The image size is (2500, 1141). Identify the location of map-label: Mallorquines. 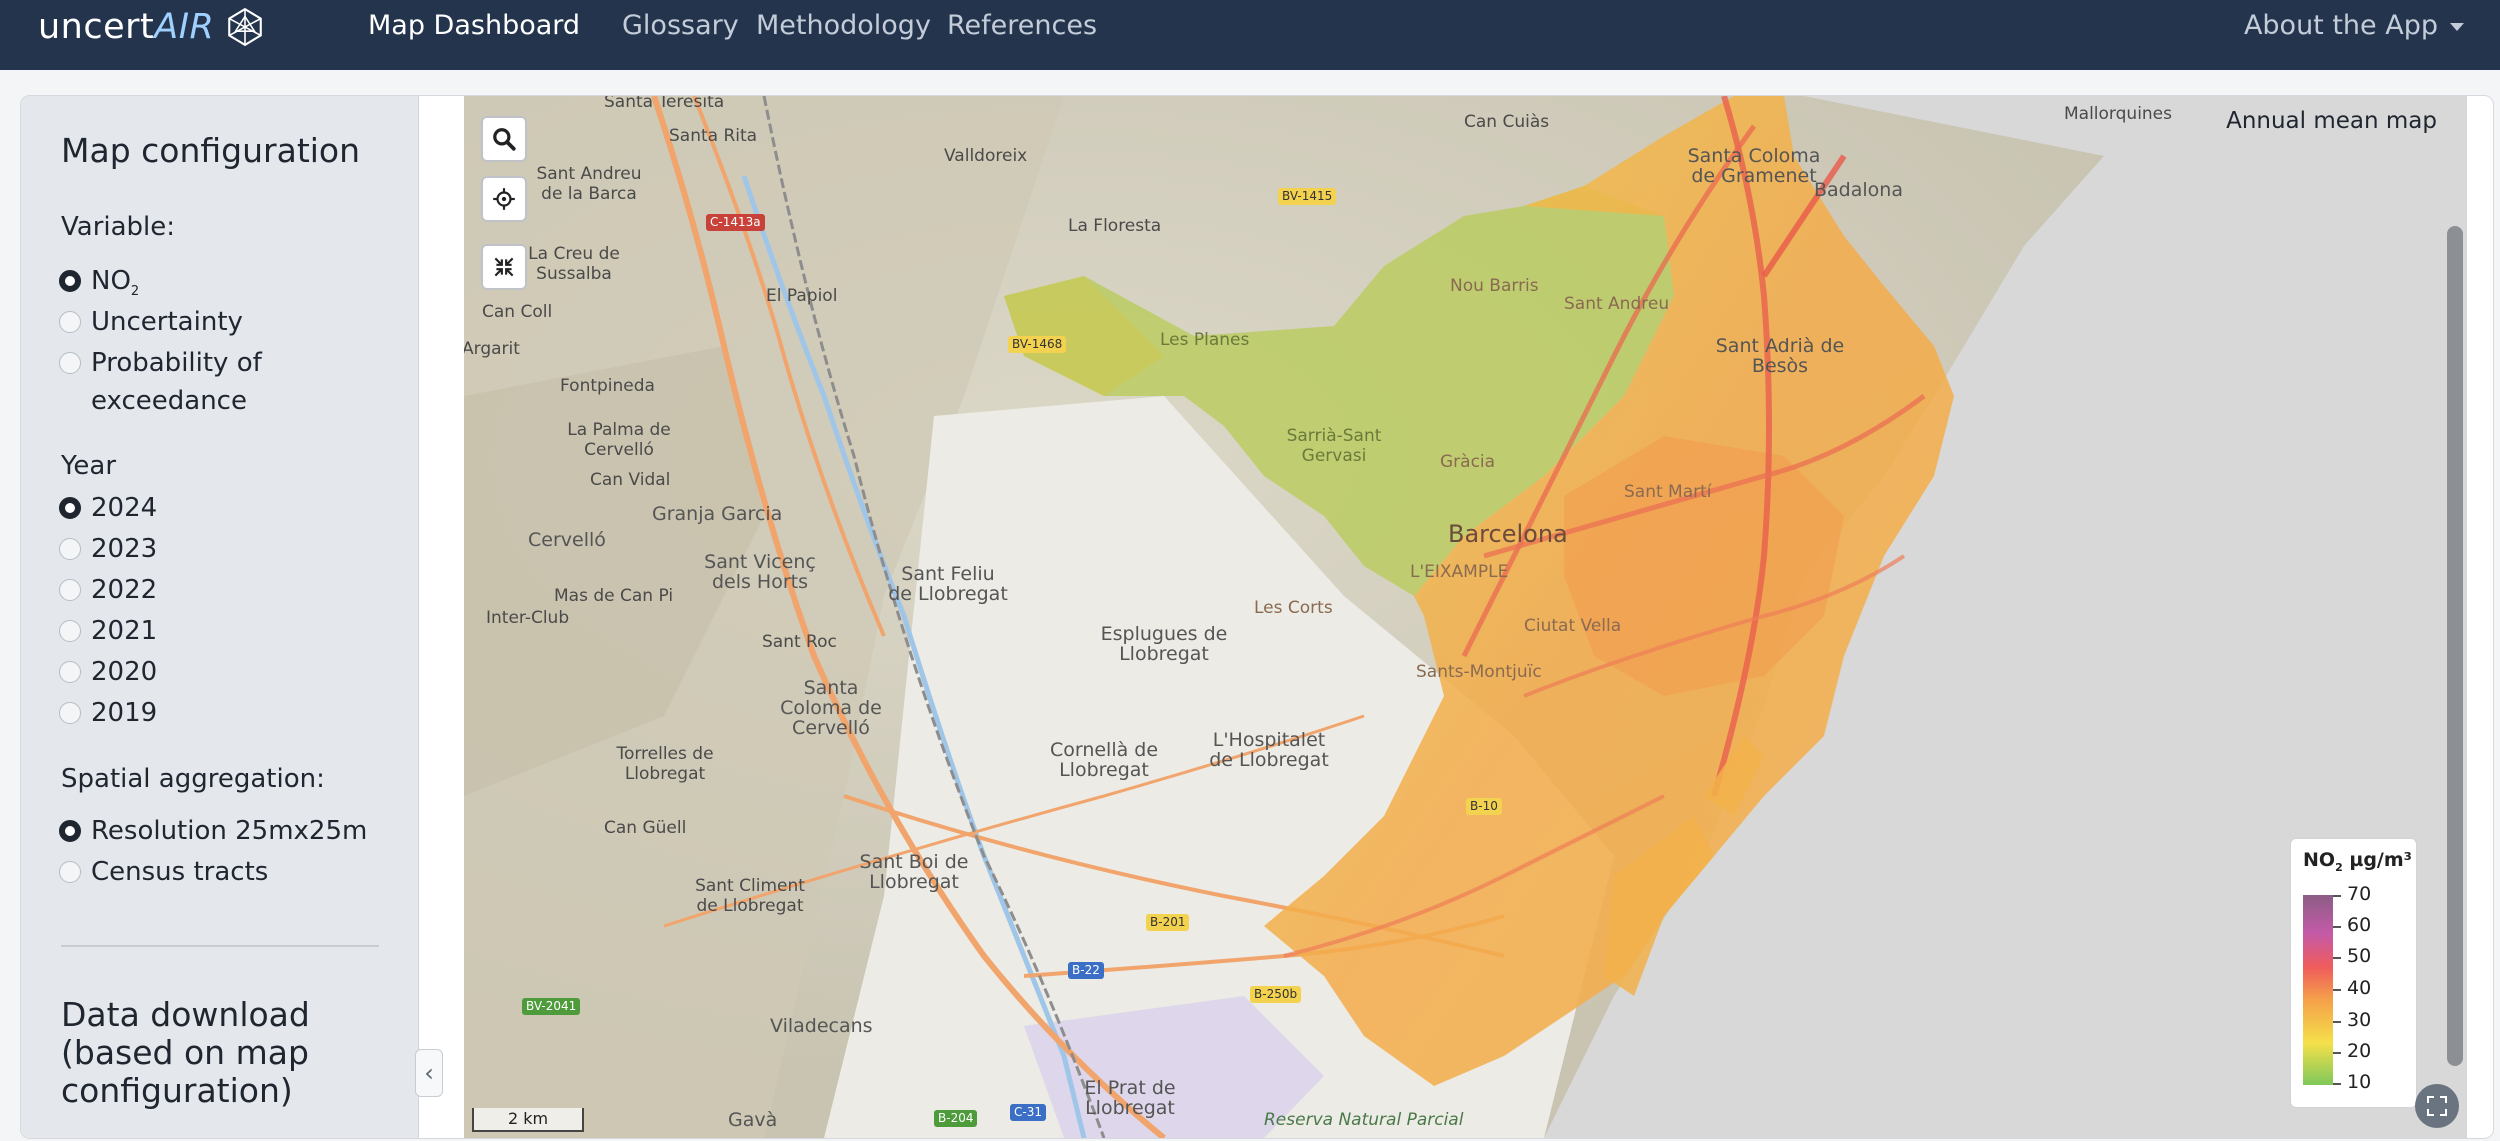
(2118, 114).